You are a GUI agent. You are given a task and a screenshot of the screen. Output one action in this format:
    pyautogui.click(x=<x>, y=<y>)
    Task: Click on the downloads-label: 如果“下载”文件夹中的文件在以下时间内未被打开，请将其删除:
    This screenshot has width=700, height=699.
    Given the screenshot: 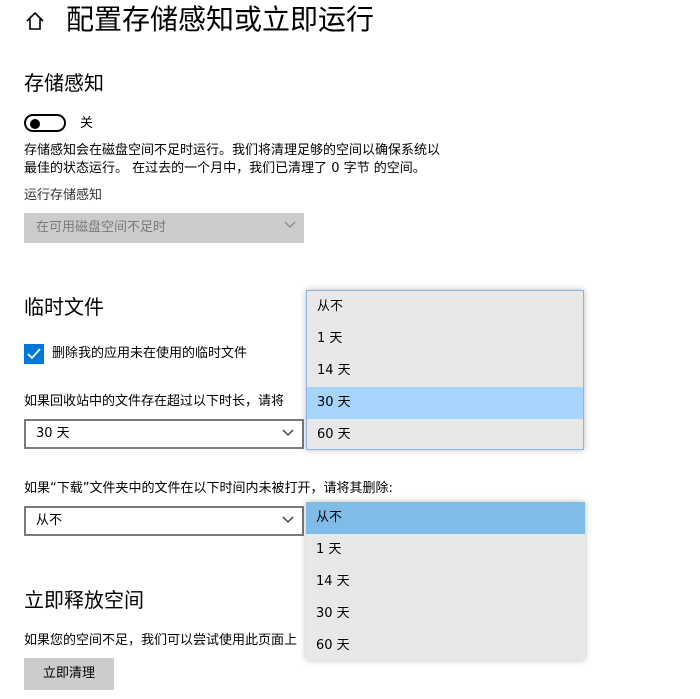 What is the action you would take?
    pyautogui.click(x=208, y=488)
    